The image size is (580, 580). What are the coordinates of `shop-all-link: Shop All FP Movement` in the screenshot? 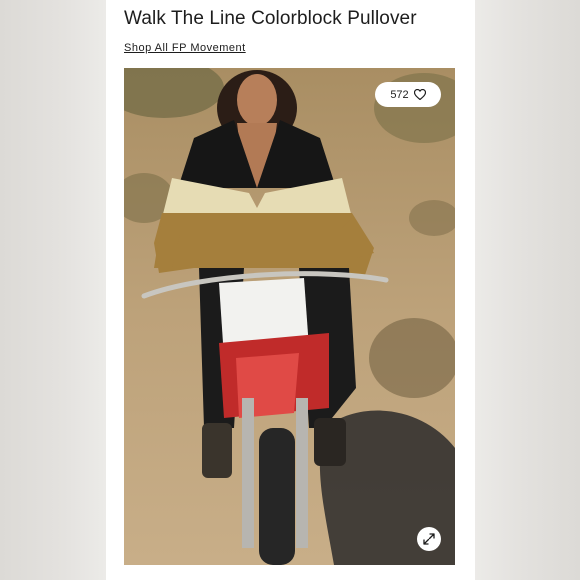 It's located at (185, 48).